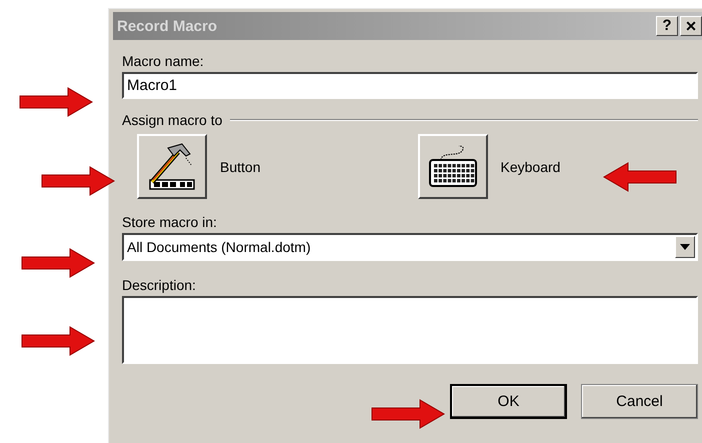 This screenshot has height=443, width=702. I want to click on option-label: Button, so click(240, 167).